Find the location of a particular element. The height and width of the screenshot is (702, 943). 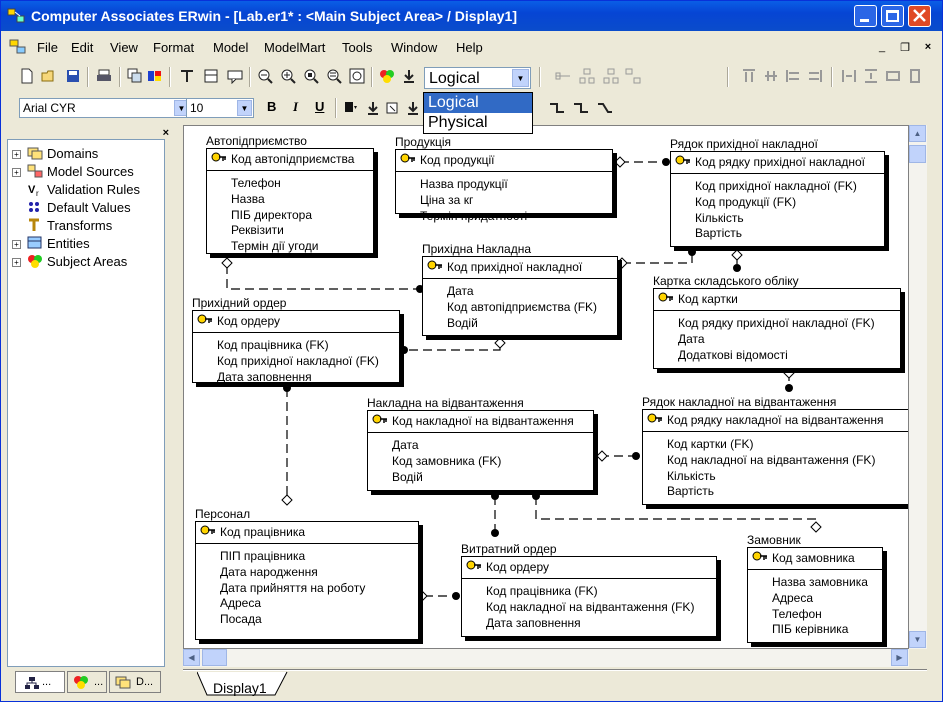

mdi-restore-button: ❐ is located at coordinates (905, 48).